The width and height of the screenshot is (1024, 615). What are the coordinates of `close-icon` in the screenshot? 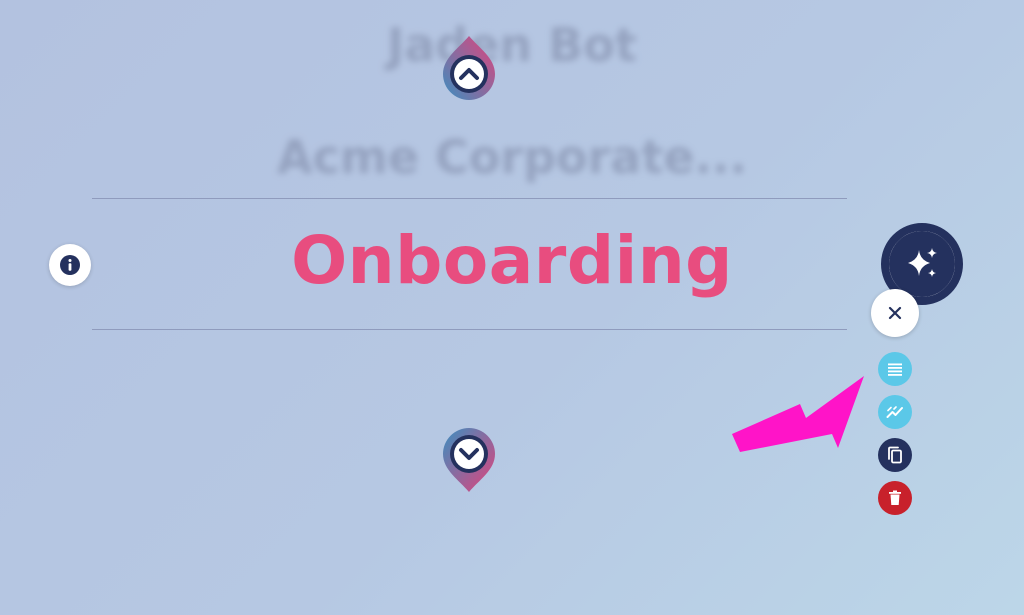 It's located at (895, 313).